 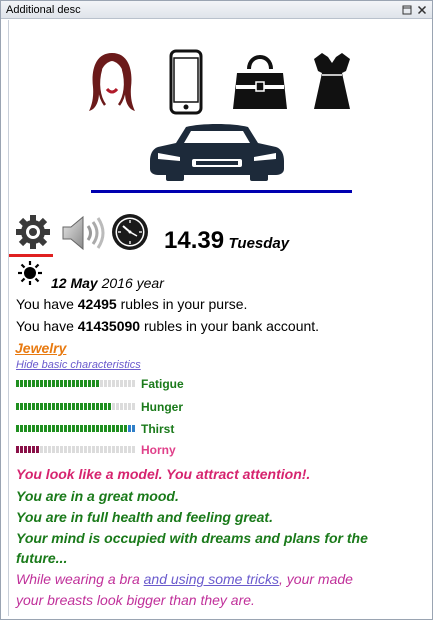 I want to click on bra-text-b: , your made, so click(x=316, y=579).